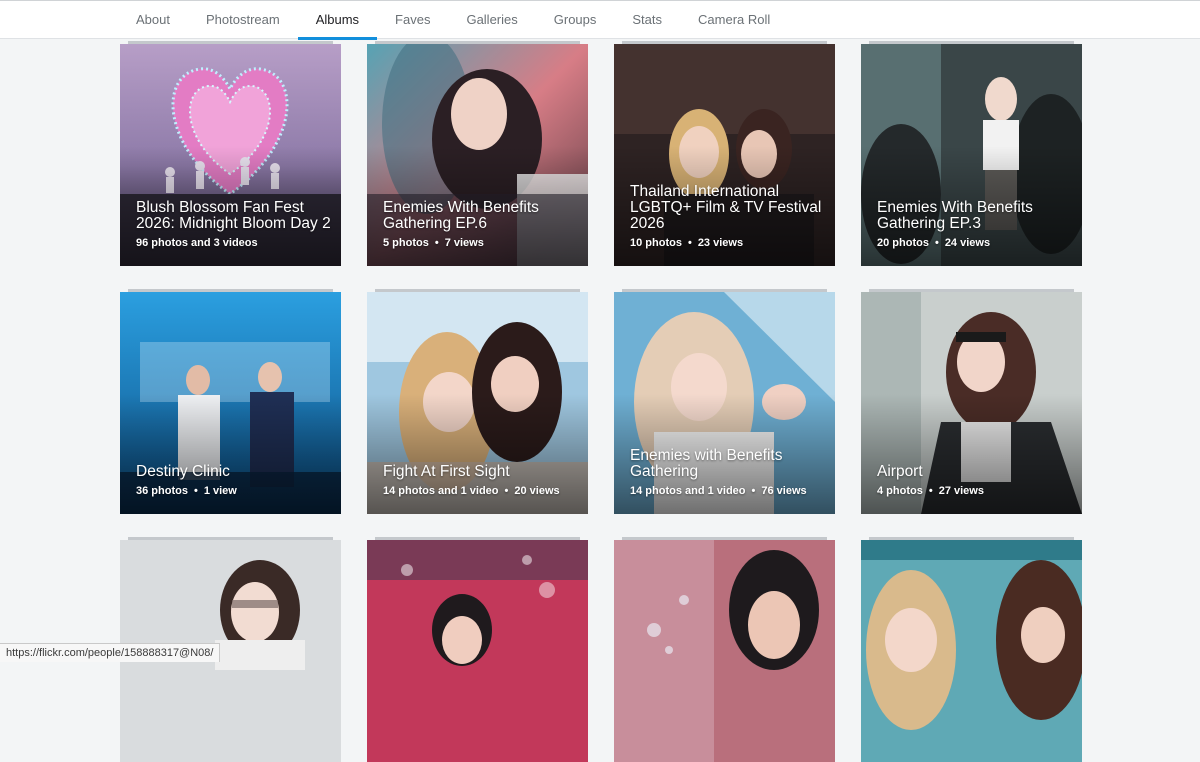 This screenshot has height=762, width=1200. Describe the element at coordinates (162, 491) in the screenshot. I see `album-photo-count: 36 photos` at that location.